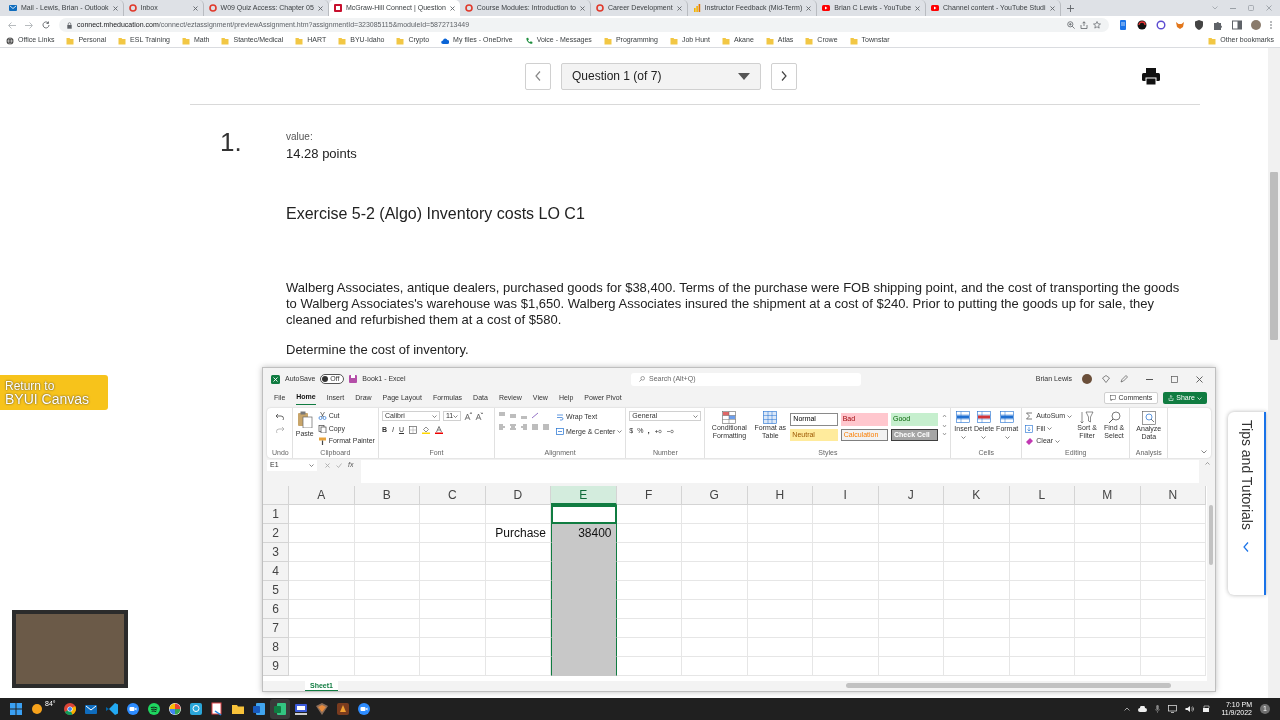  I want to click on column-header: B, so click(387, 495).